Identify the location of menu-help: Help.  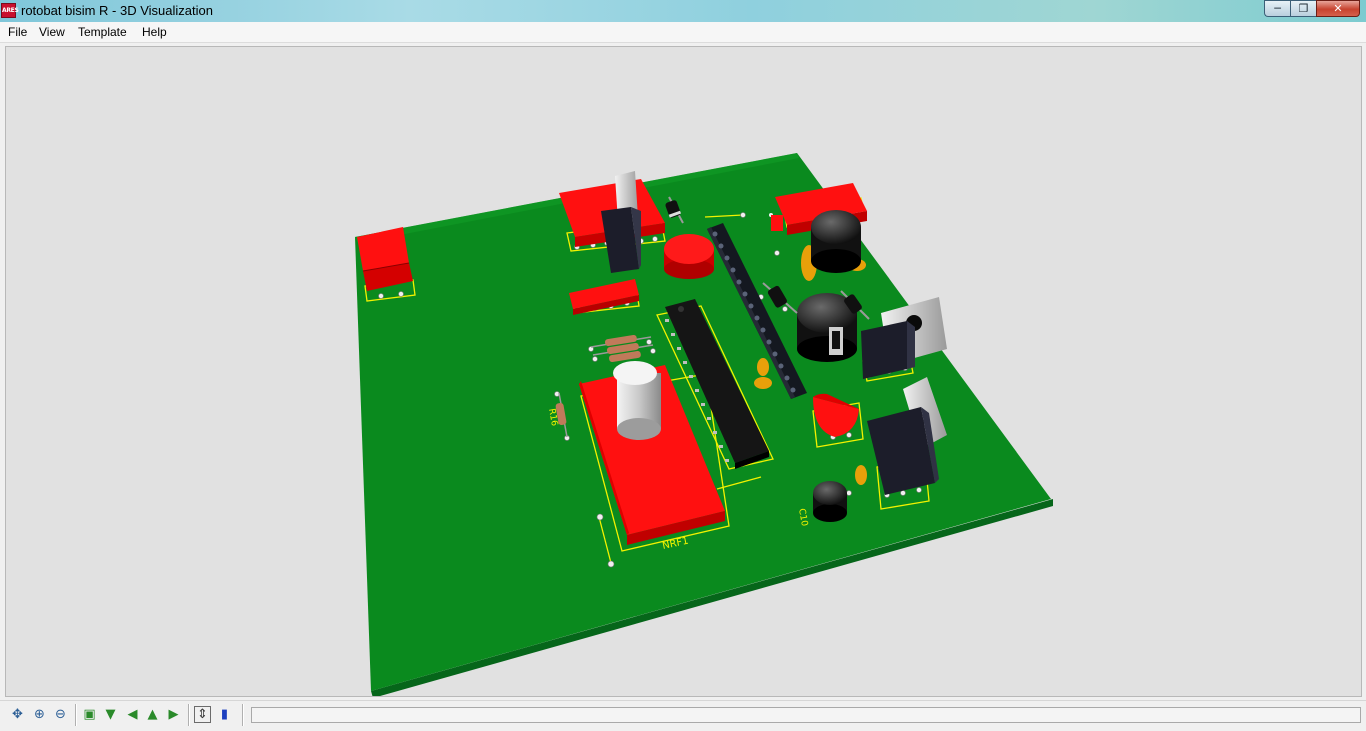
(154, 32).